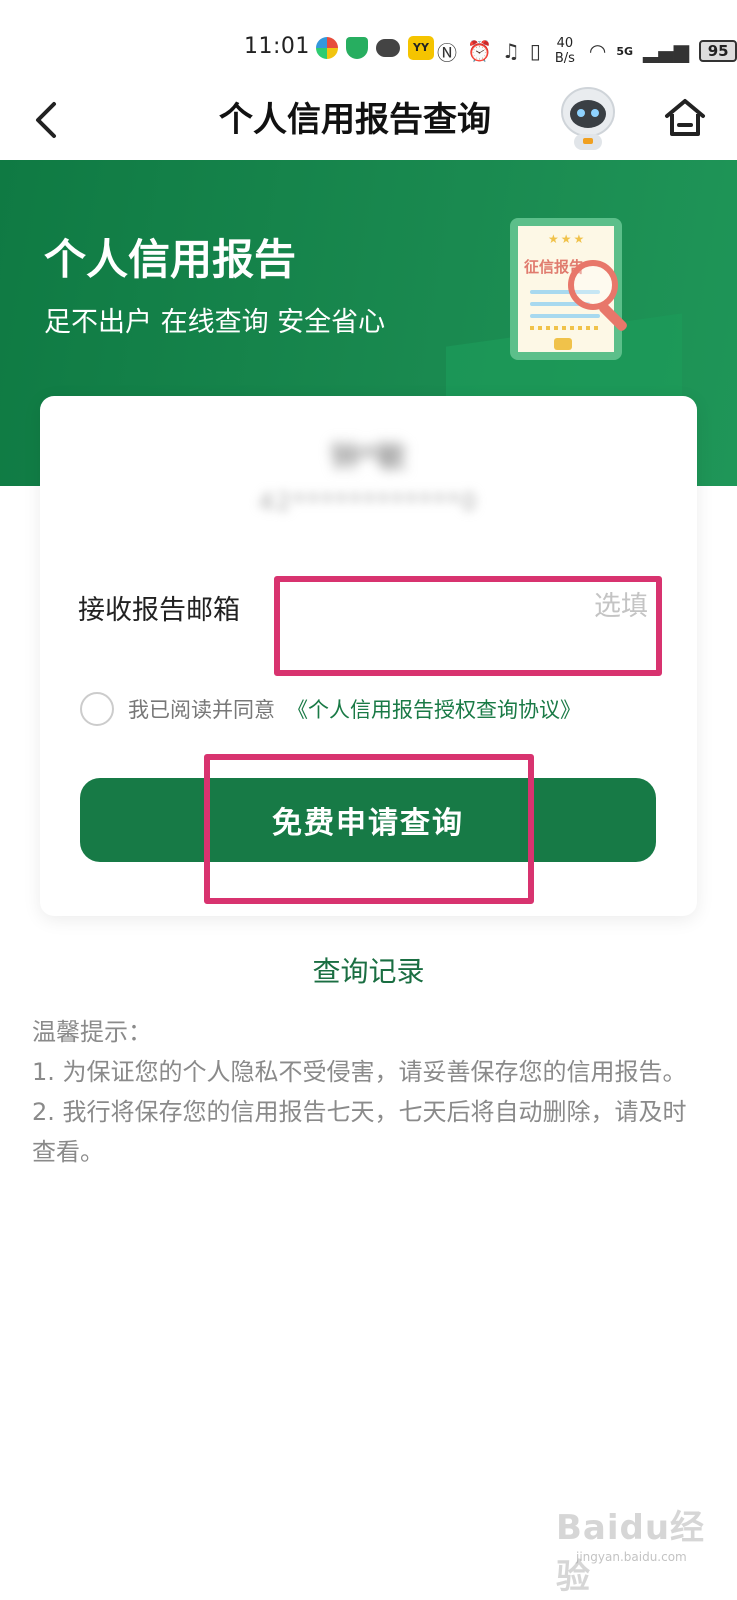  What do you see at coordinates (631, 1557) in the screenshot?
I see `baidu-watermark-url: jingyan.baidu.com` at bounding box center [631, 1557].